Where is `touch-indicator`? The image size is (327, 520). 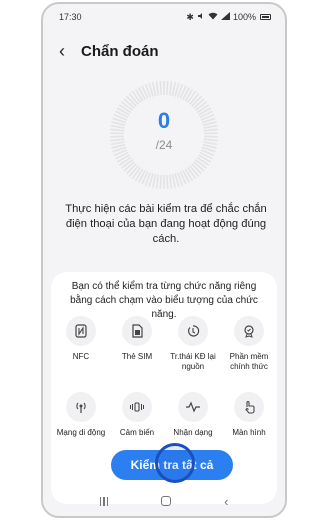 touch-indicator is located at coordinates (175, 463).